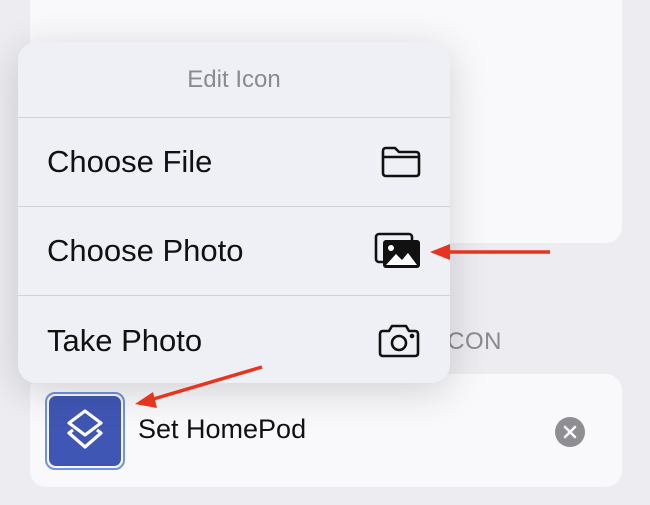 The height and width of the screenshot is (505, 650). I want to click on shortcuts-icon, so click(85, 431).